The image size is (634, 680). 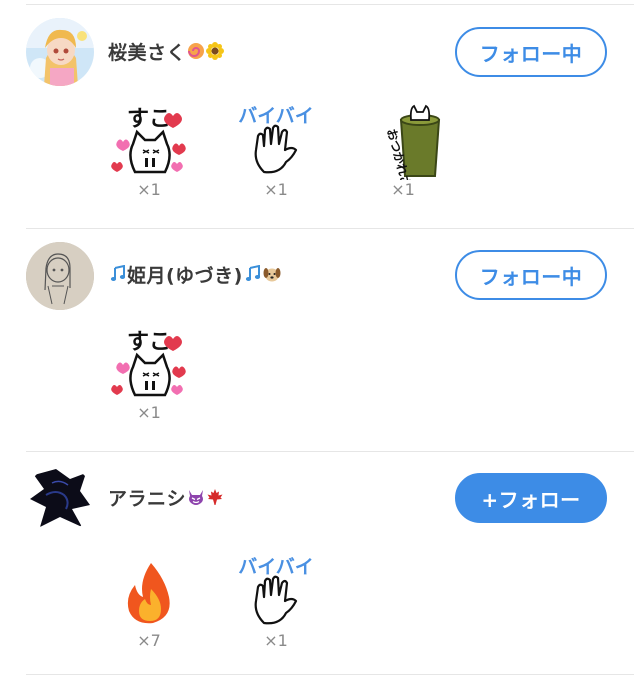 What do you see at coordinates (330, 674) in the screenshot?
I see `row-divider` at bounding box center [330, 674].